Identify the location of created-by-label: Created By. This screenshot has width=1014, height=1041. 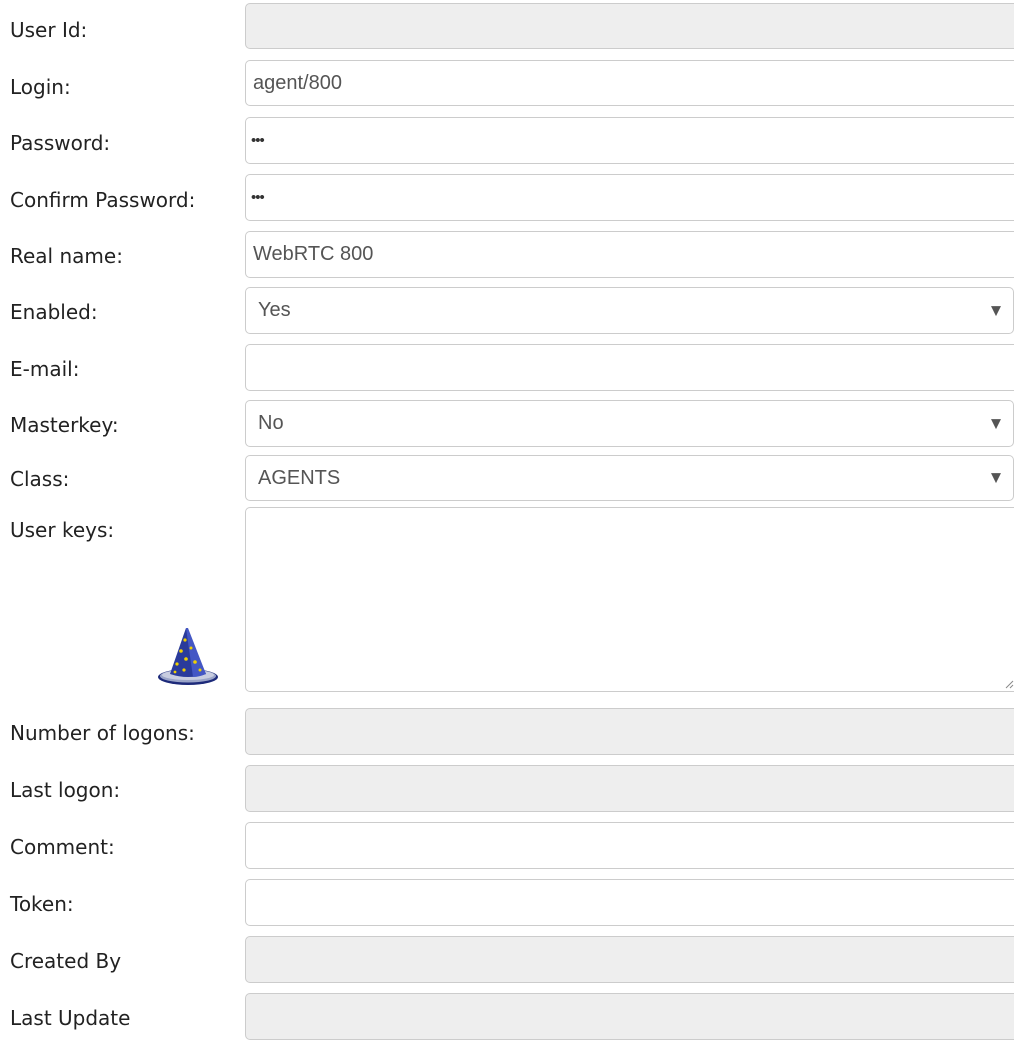
(66, 961).